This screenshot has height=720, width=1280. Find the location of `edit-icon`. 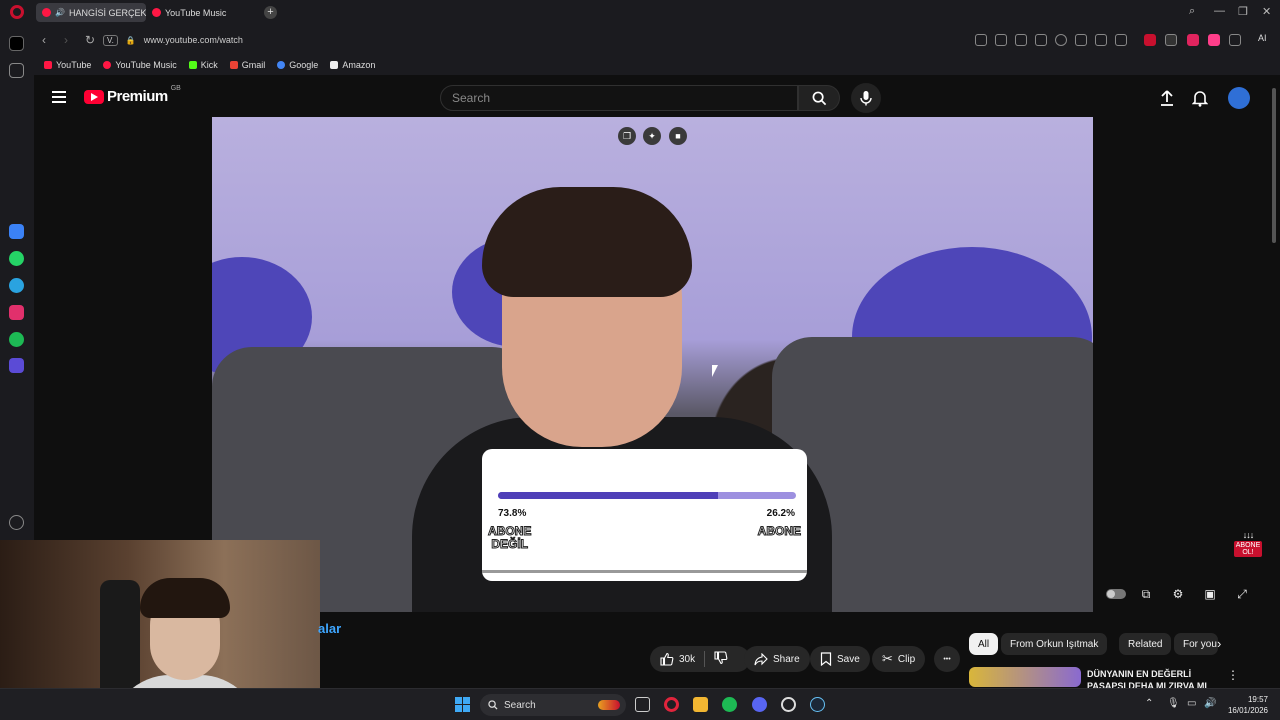

edit-icon is located at coordinates (981, 40).